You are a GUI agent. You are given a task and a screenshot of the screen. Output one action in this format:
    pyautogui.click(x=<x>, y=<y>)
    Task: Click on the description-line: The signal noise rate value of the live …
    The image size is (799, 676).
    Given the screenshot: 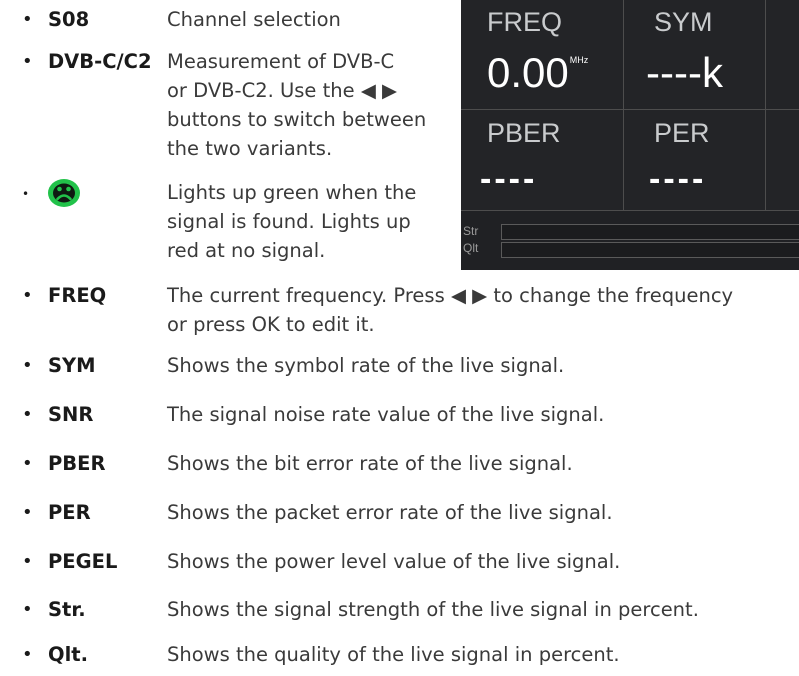 What is the action you would take?
    pyautogui.click(x=386, y=414)
    